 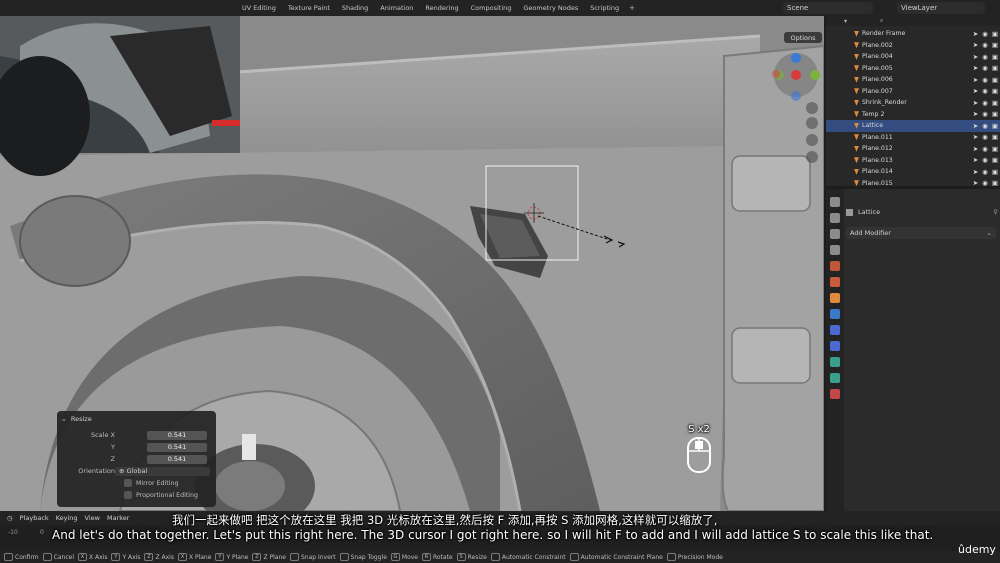 I want to click on tab-animation: Animation, so click(x=396, y=8).